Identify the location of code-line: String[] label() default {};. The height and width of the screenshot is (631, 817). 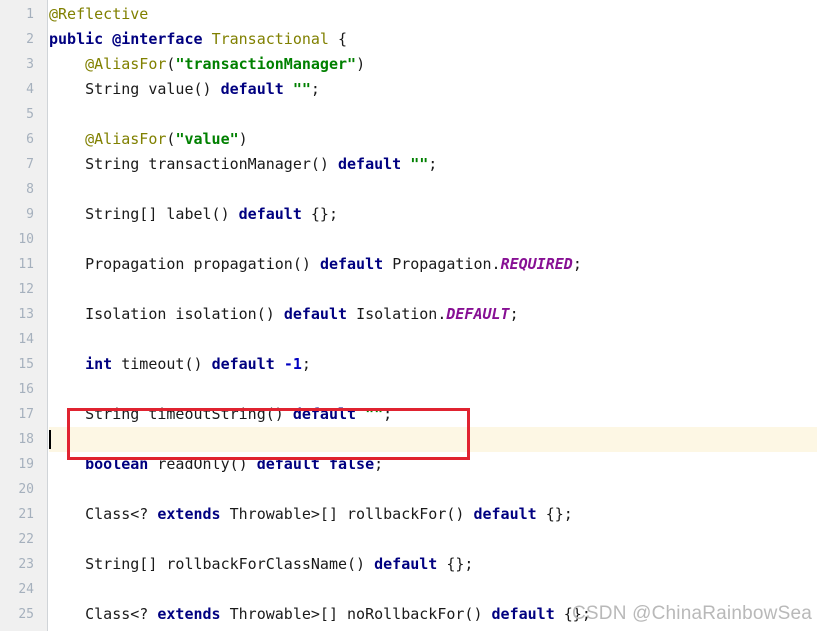
(193, 214).